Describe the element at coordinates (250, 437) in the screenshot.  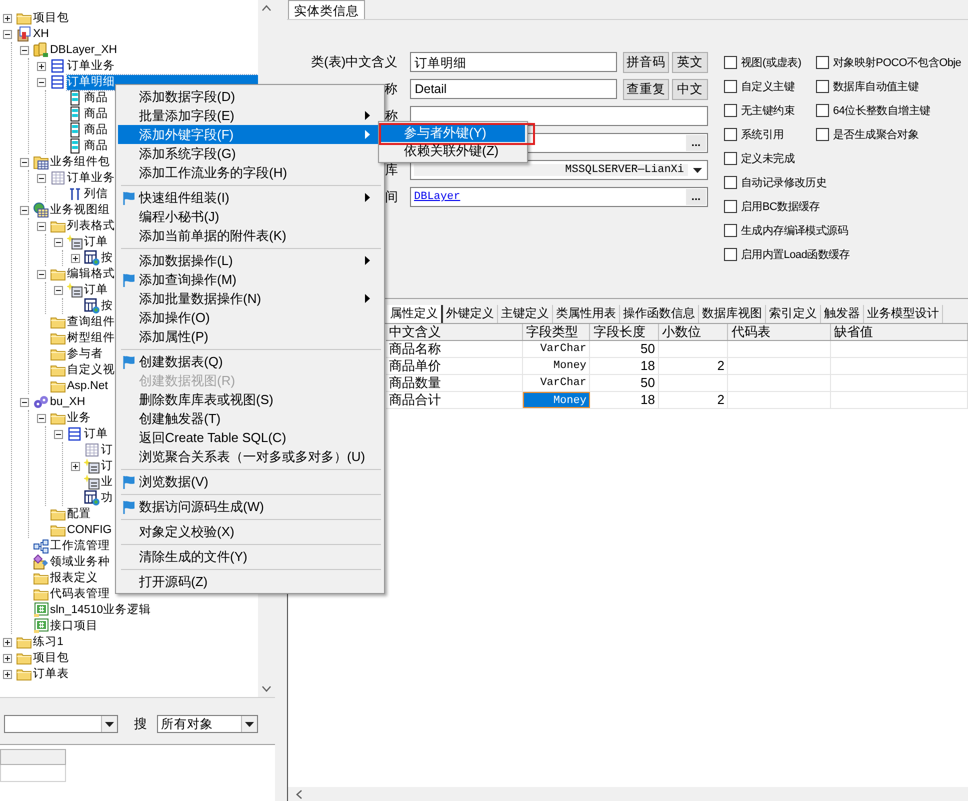
I see `menu-item: 返回Create Table SQL(C)` at that location.